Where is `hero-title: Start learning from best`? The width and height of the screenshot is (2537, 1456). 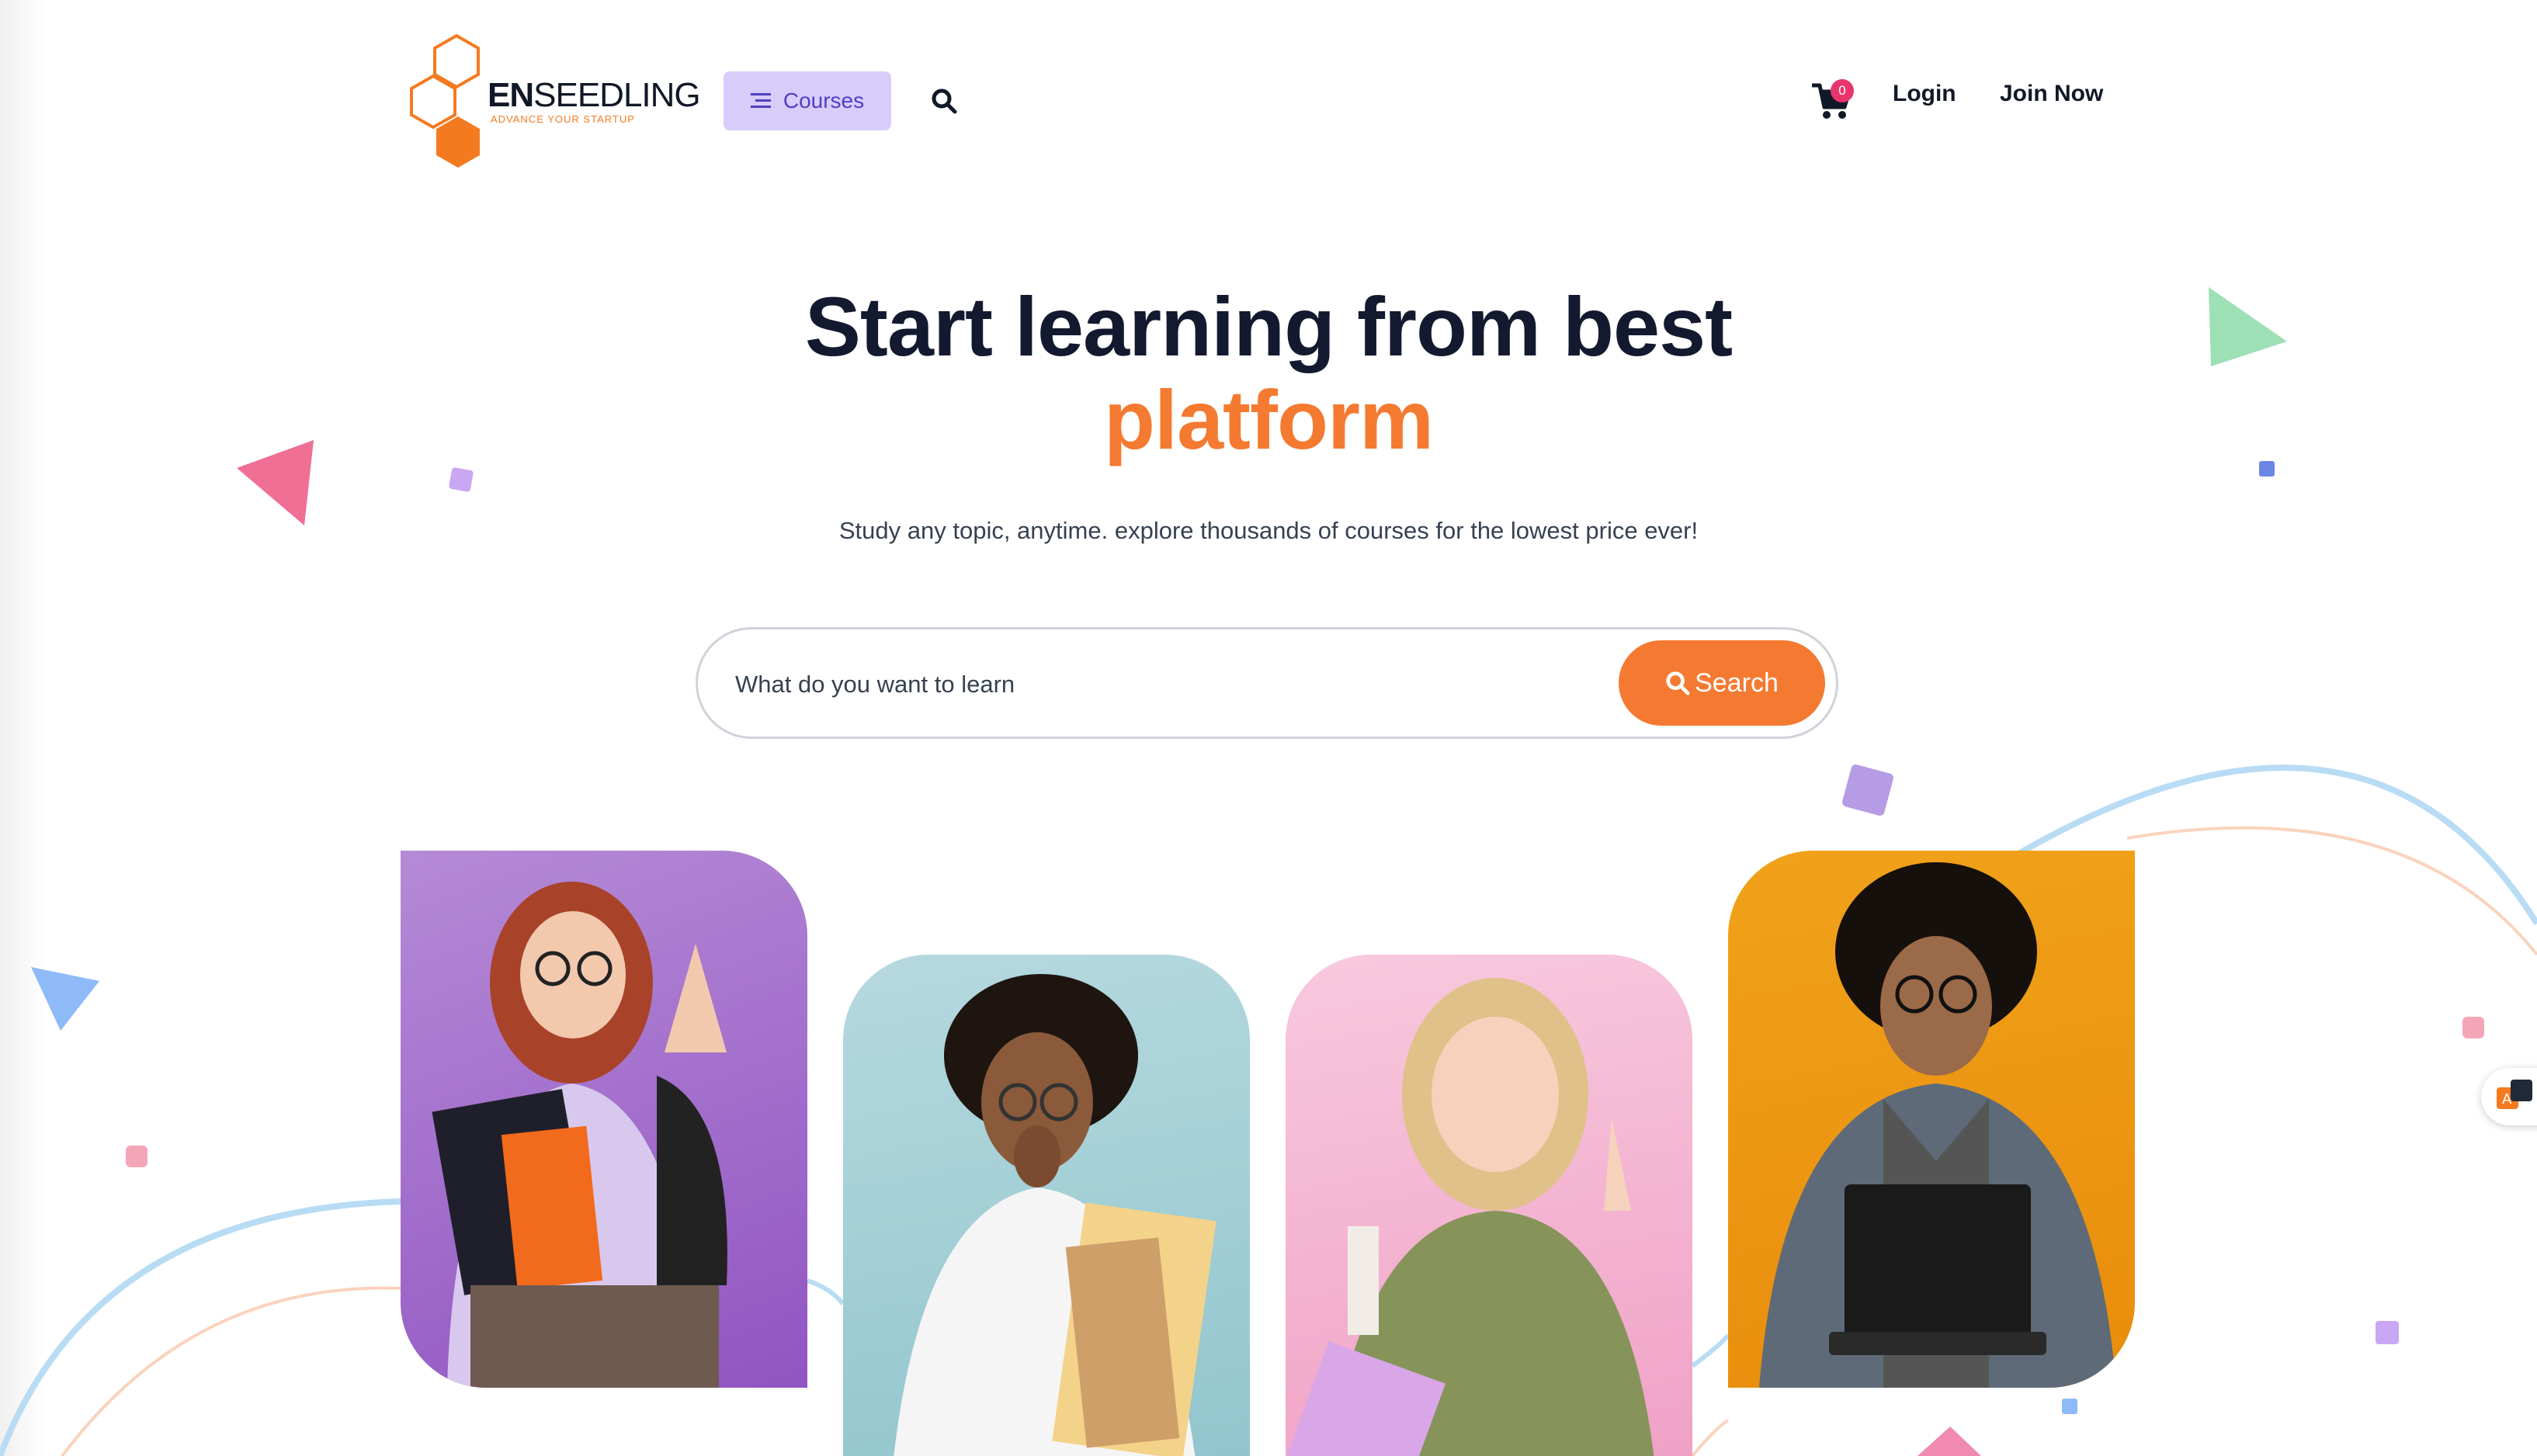
hero-title: Start learning from best is located at coordinates (1268, 326).